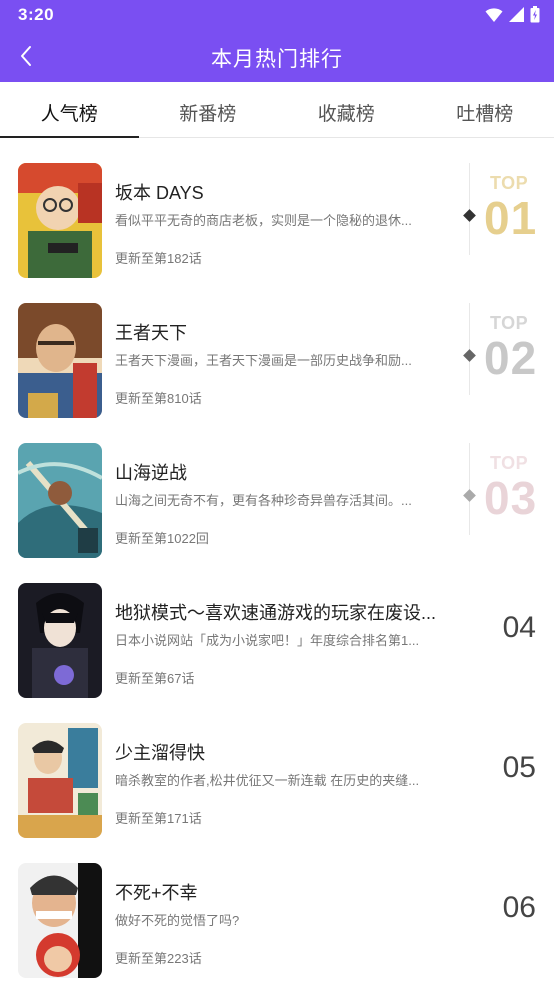 This screenshot has height=984, width=554. Describe the element at coordinates (151, 333) in the screenshot. I see `comic-title: 王者天下` at that location.